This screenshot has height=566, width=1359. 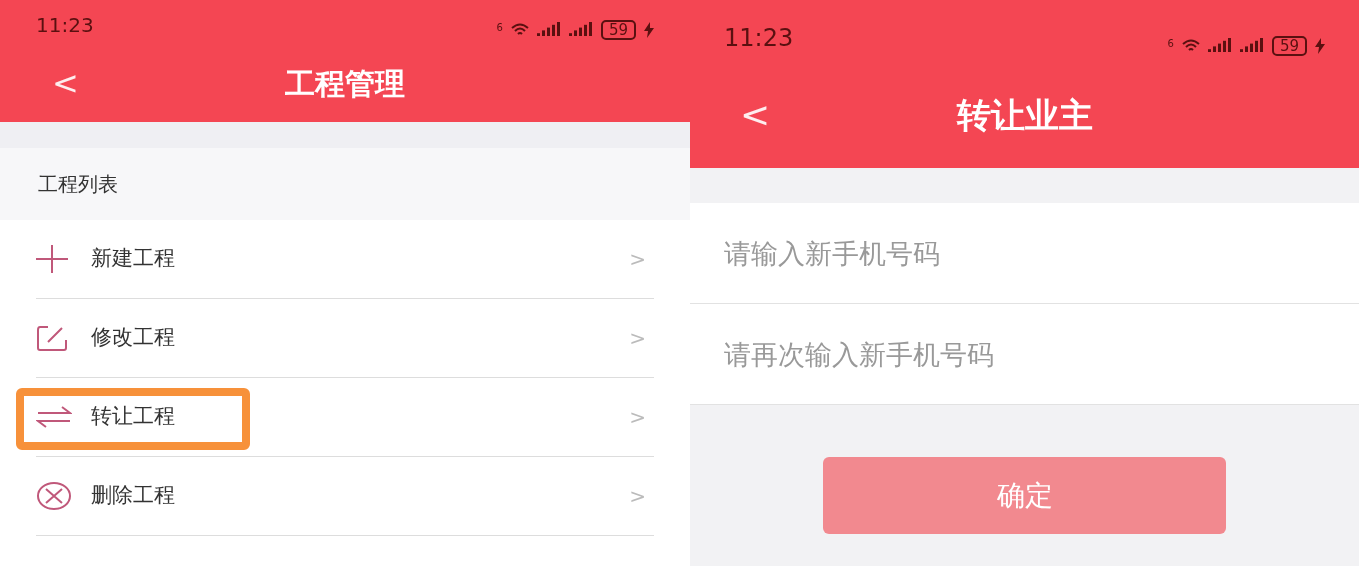 What do you see at coordinates (345, 338) in the screenshot?
I see `menu-item: 修改工程 >` at bounding box center [345, 338].